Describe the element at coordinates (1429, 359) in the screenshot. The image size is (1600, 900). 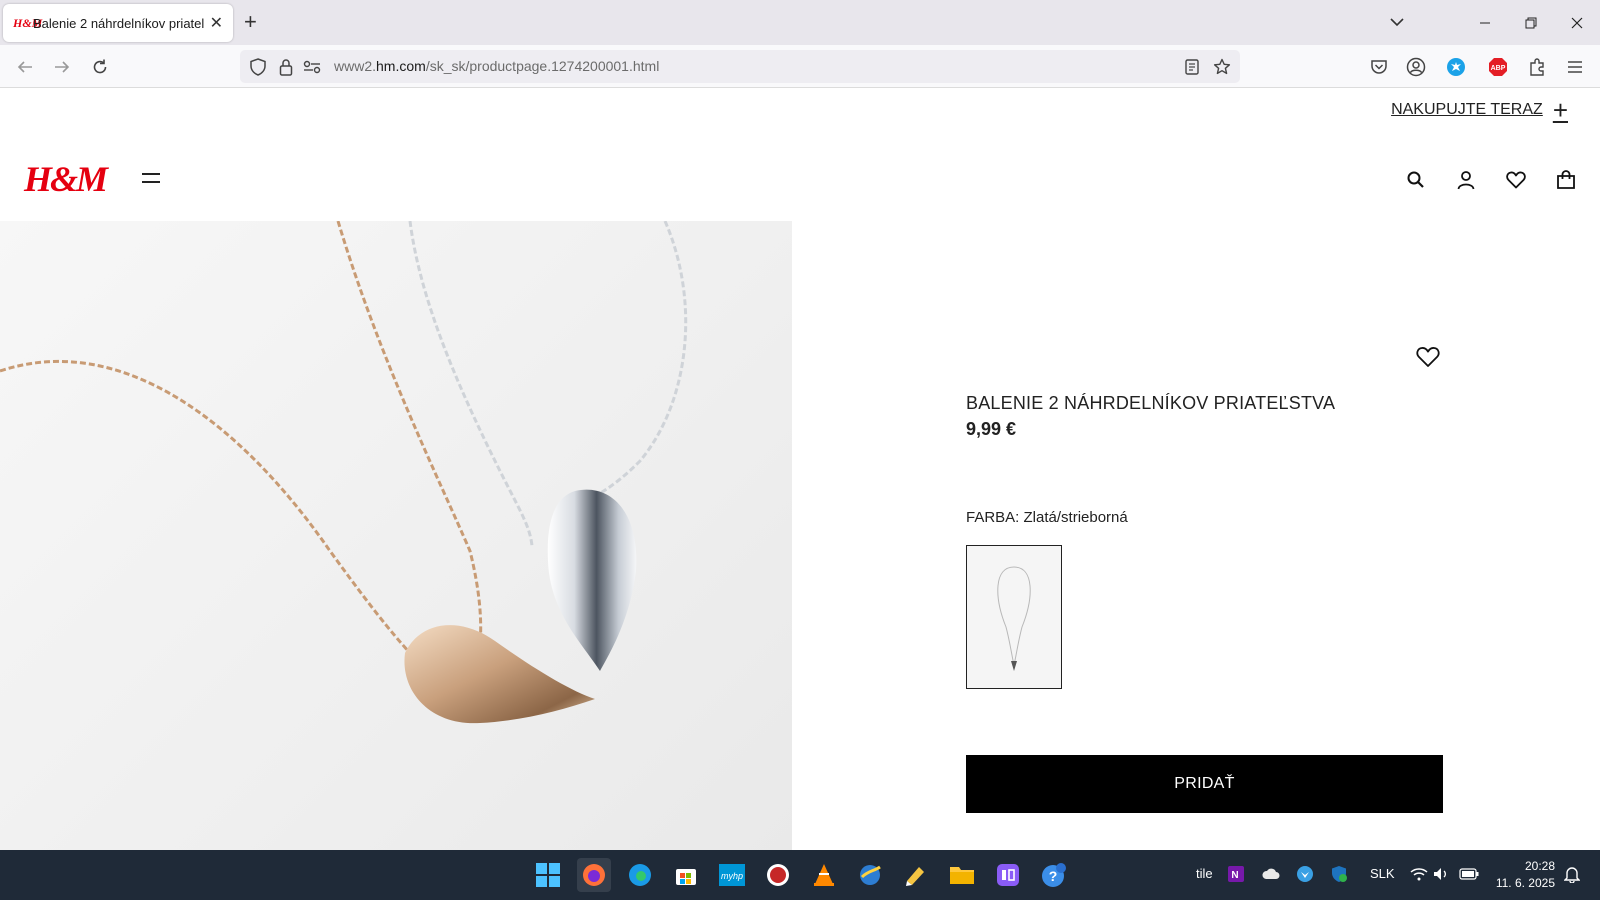
I see `add-to-favorites-heart-icon` at that location.